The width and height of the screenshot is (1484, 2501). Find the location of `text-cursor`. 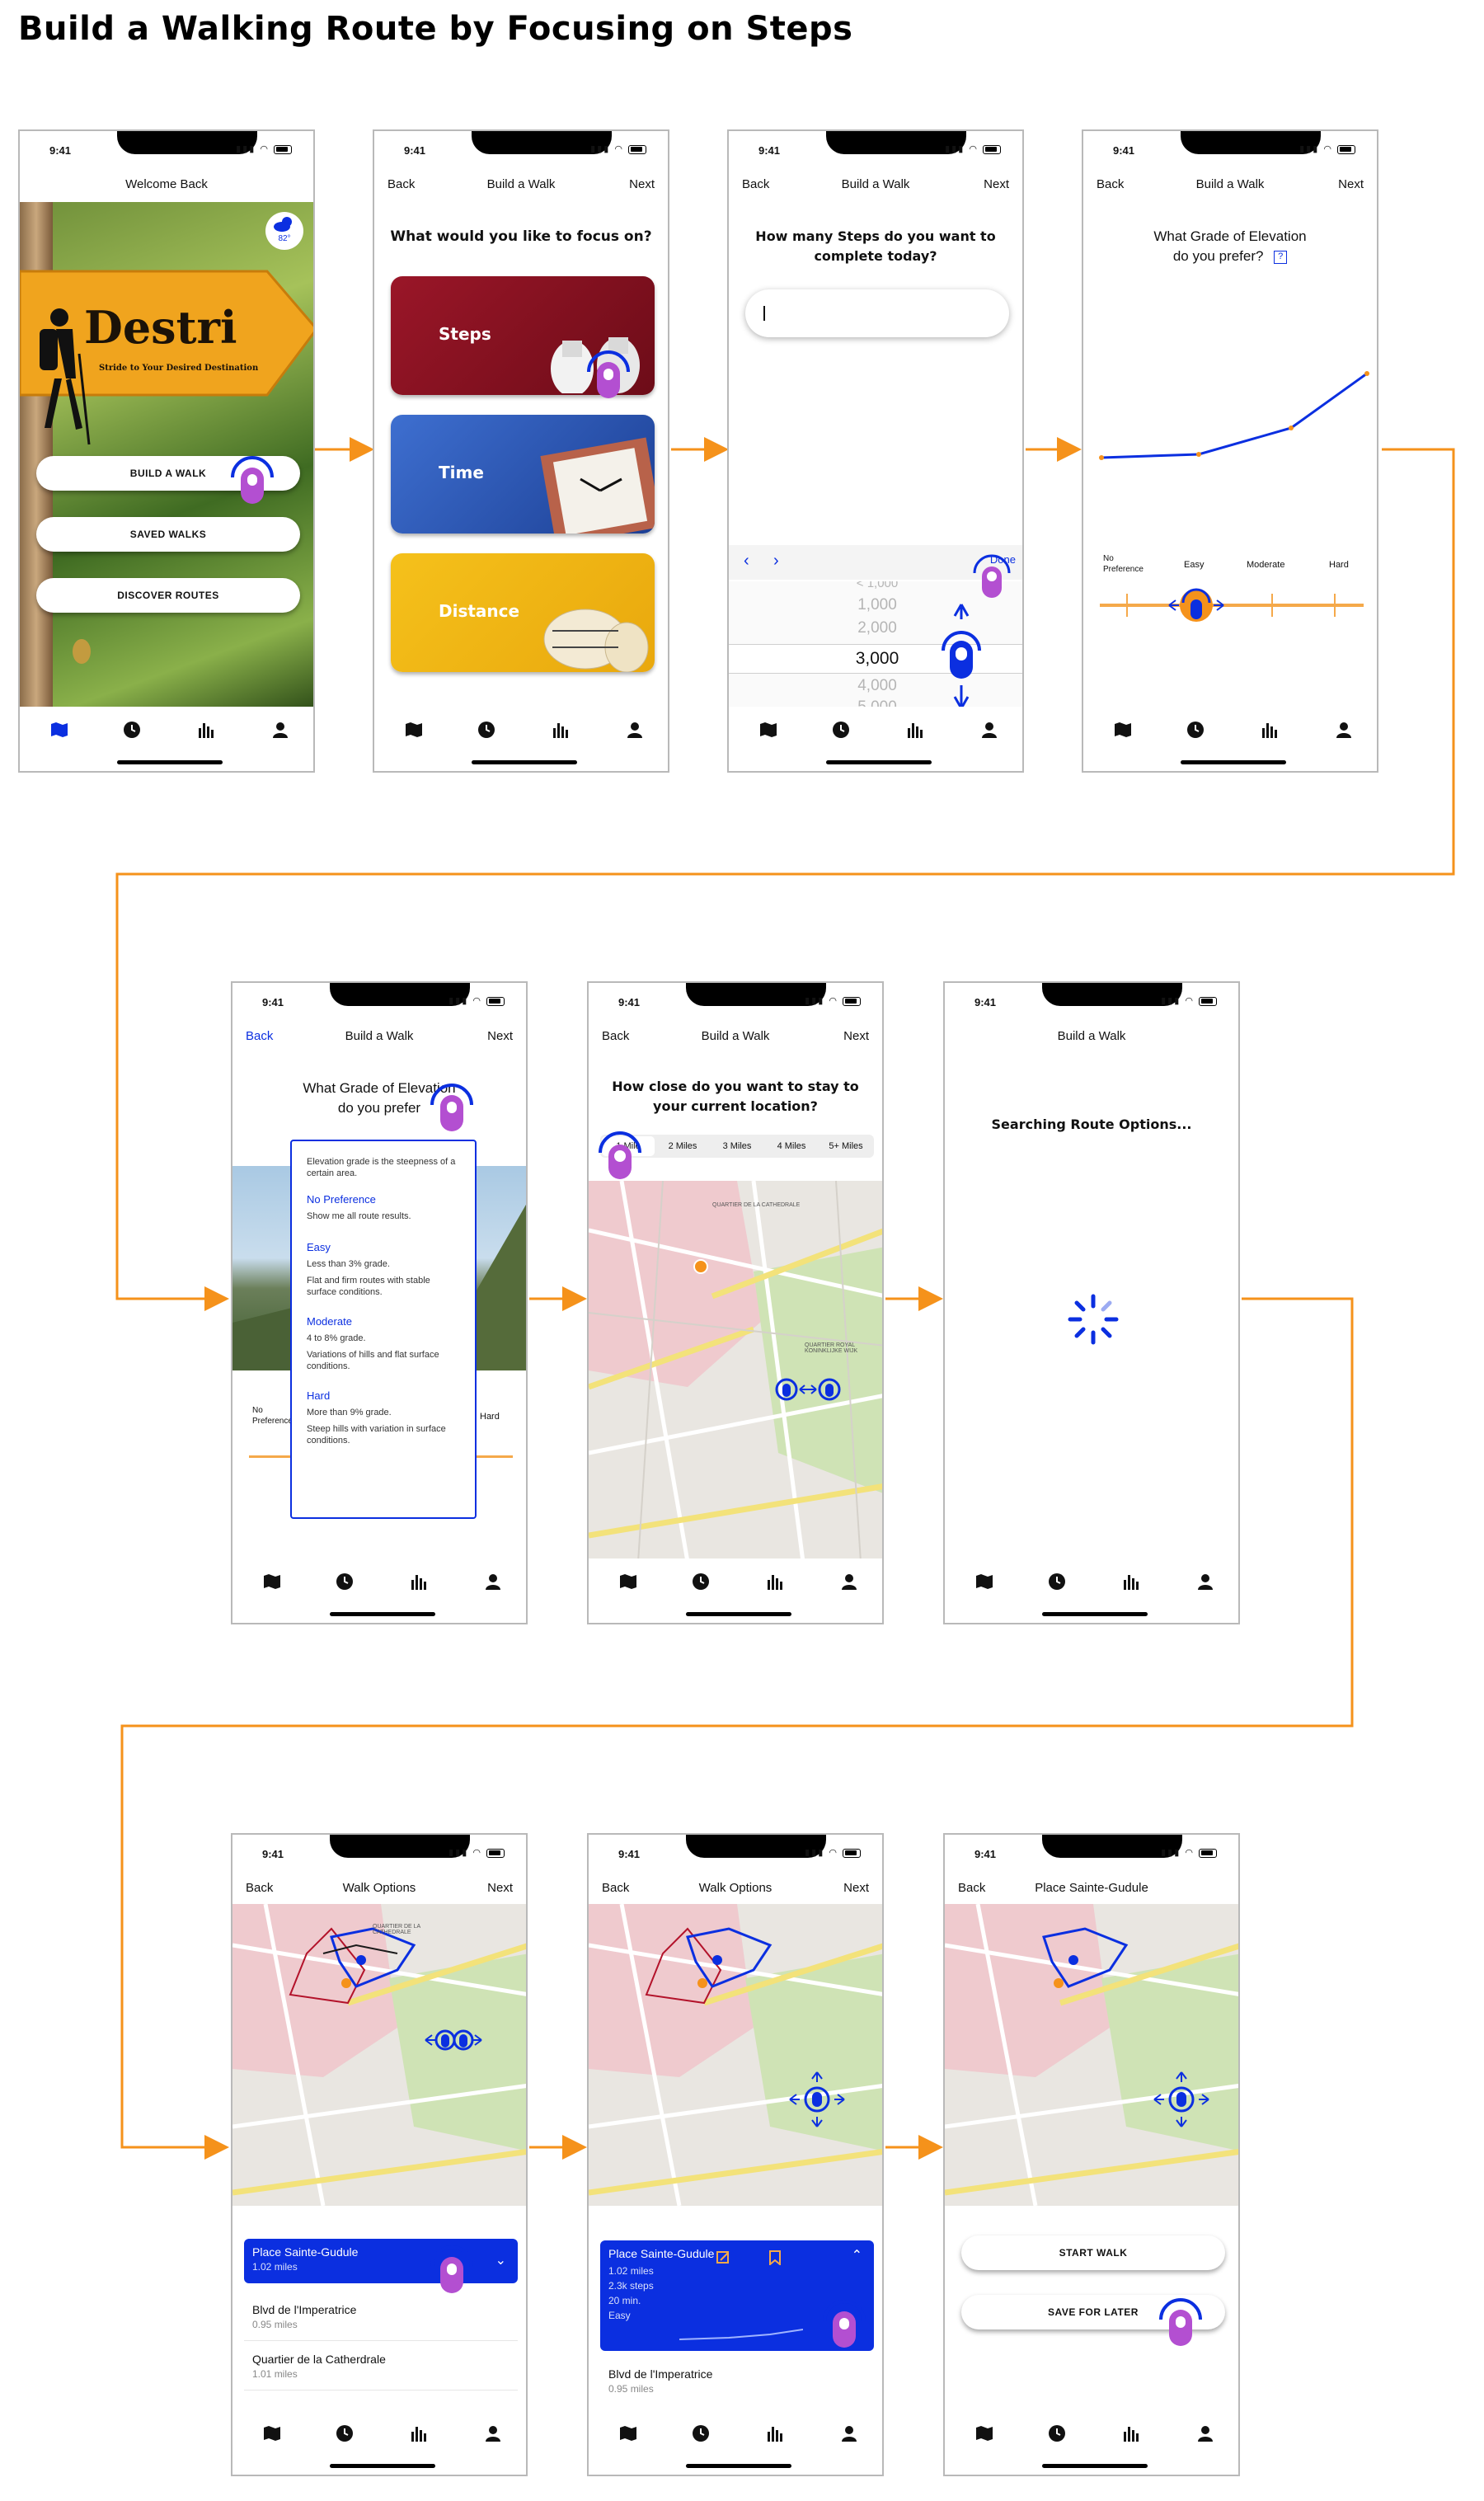

text-cursor is located at coordinates (764, 314).